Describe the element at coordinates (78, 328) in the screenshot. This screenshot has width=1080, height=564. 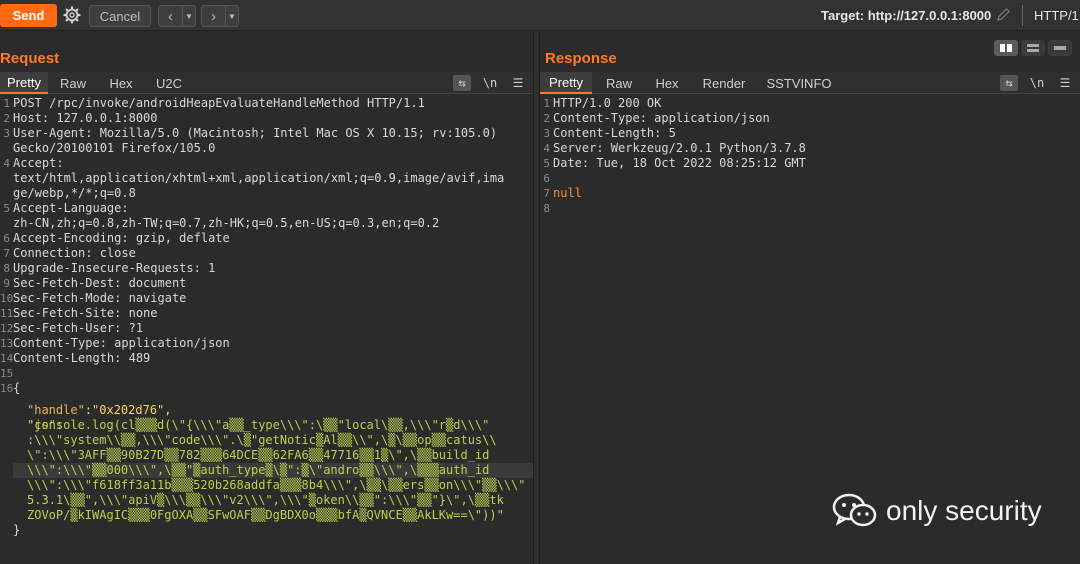
I see `code-text: Sec-Fetch-User: ?1` at that location.